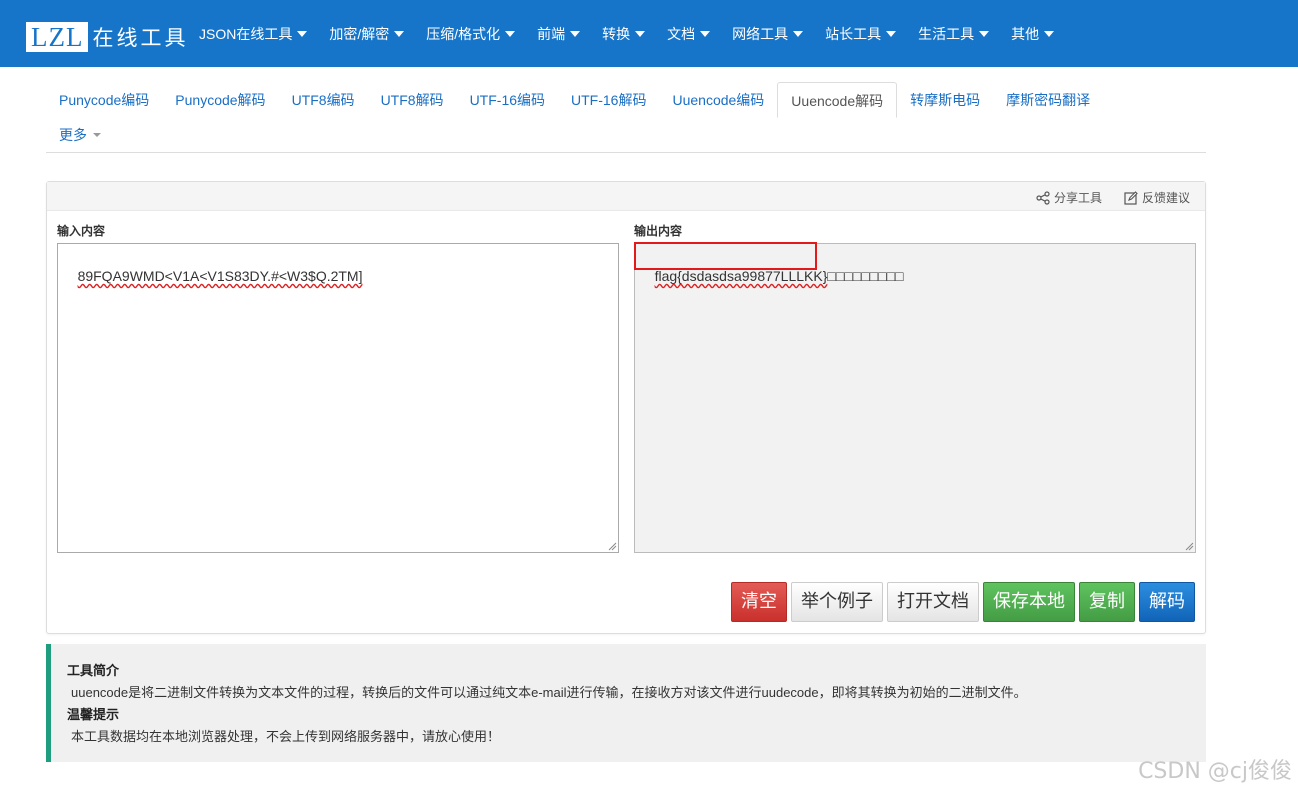 The image size is (1298, 791). What do you see at coordinates (57, 37) in the screenshot?
I see `brand-logo-mark: LZL` at bounding box center [57, 37].